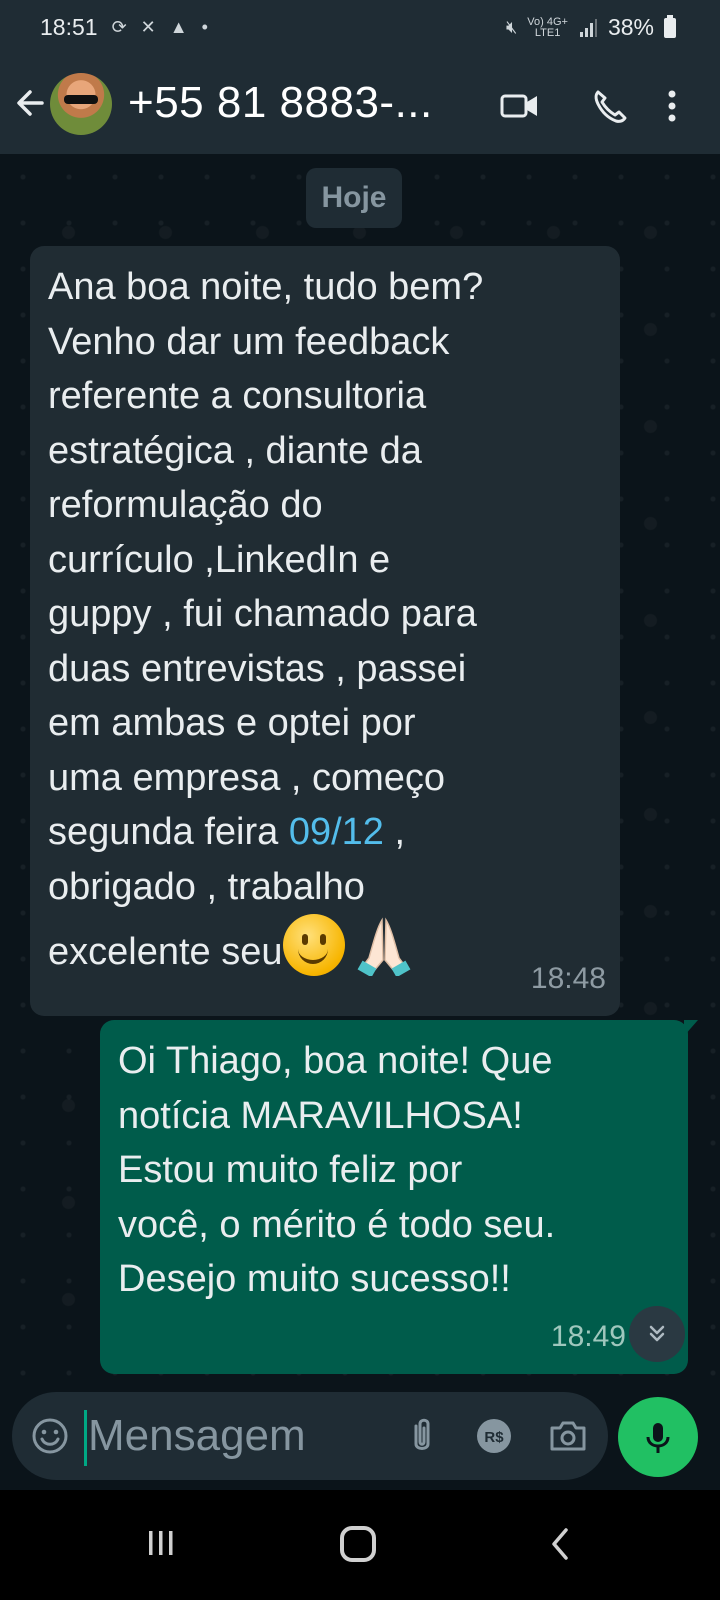 The height and width of the screenshot is (1600, 720). I want to click on message-line: notícia MARAVILHOSA!, so click(320, 1115).